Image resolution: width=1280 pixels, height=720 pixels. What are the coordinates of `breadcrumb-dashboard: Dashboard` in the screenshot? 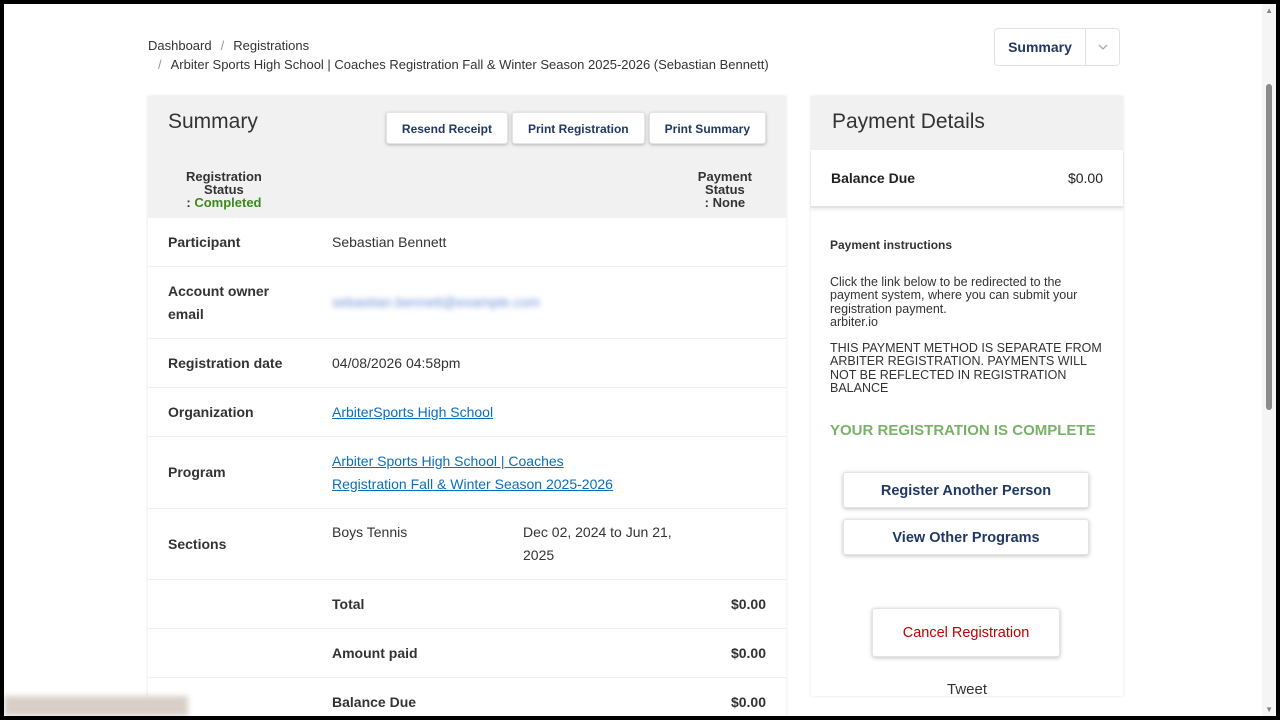 It's located at (180, 45).